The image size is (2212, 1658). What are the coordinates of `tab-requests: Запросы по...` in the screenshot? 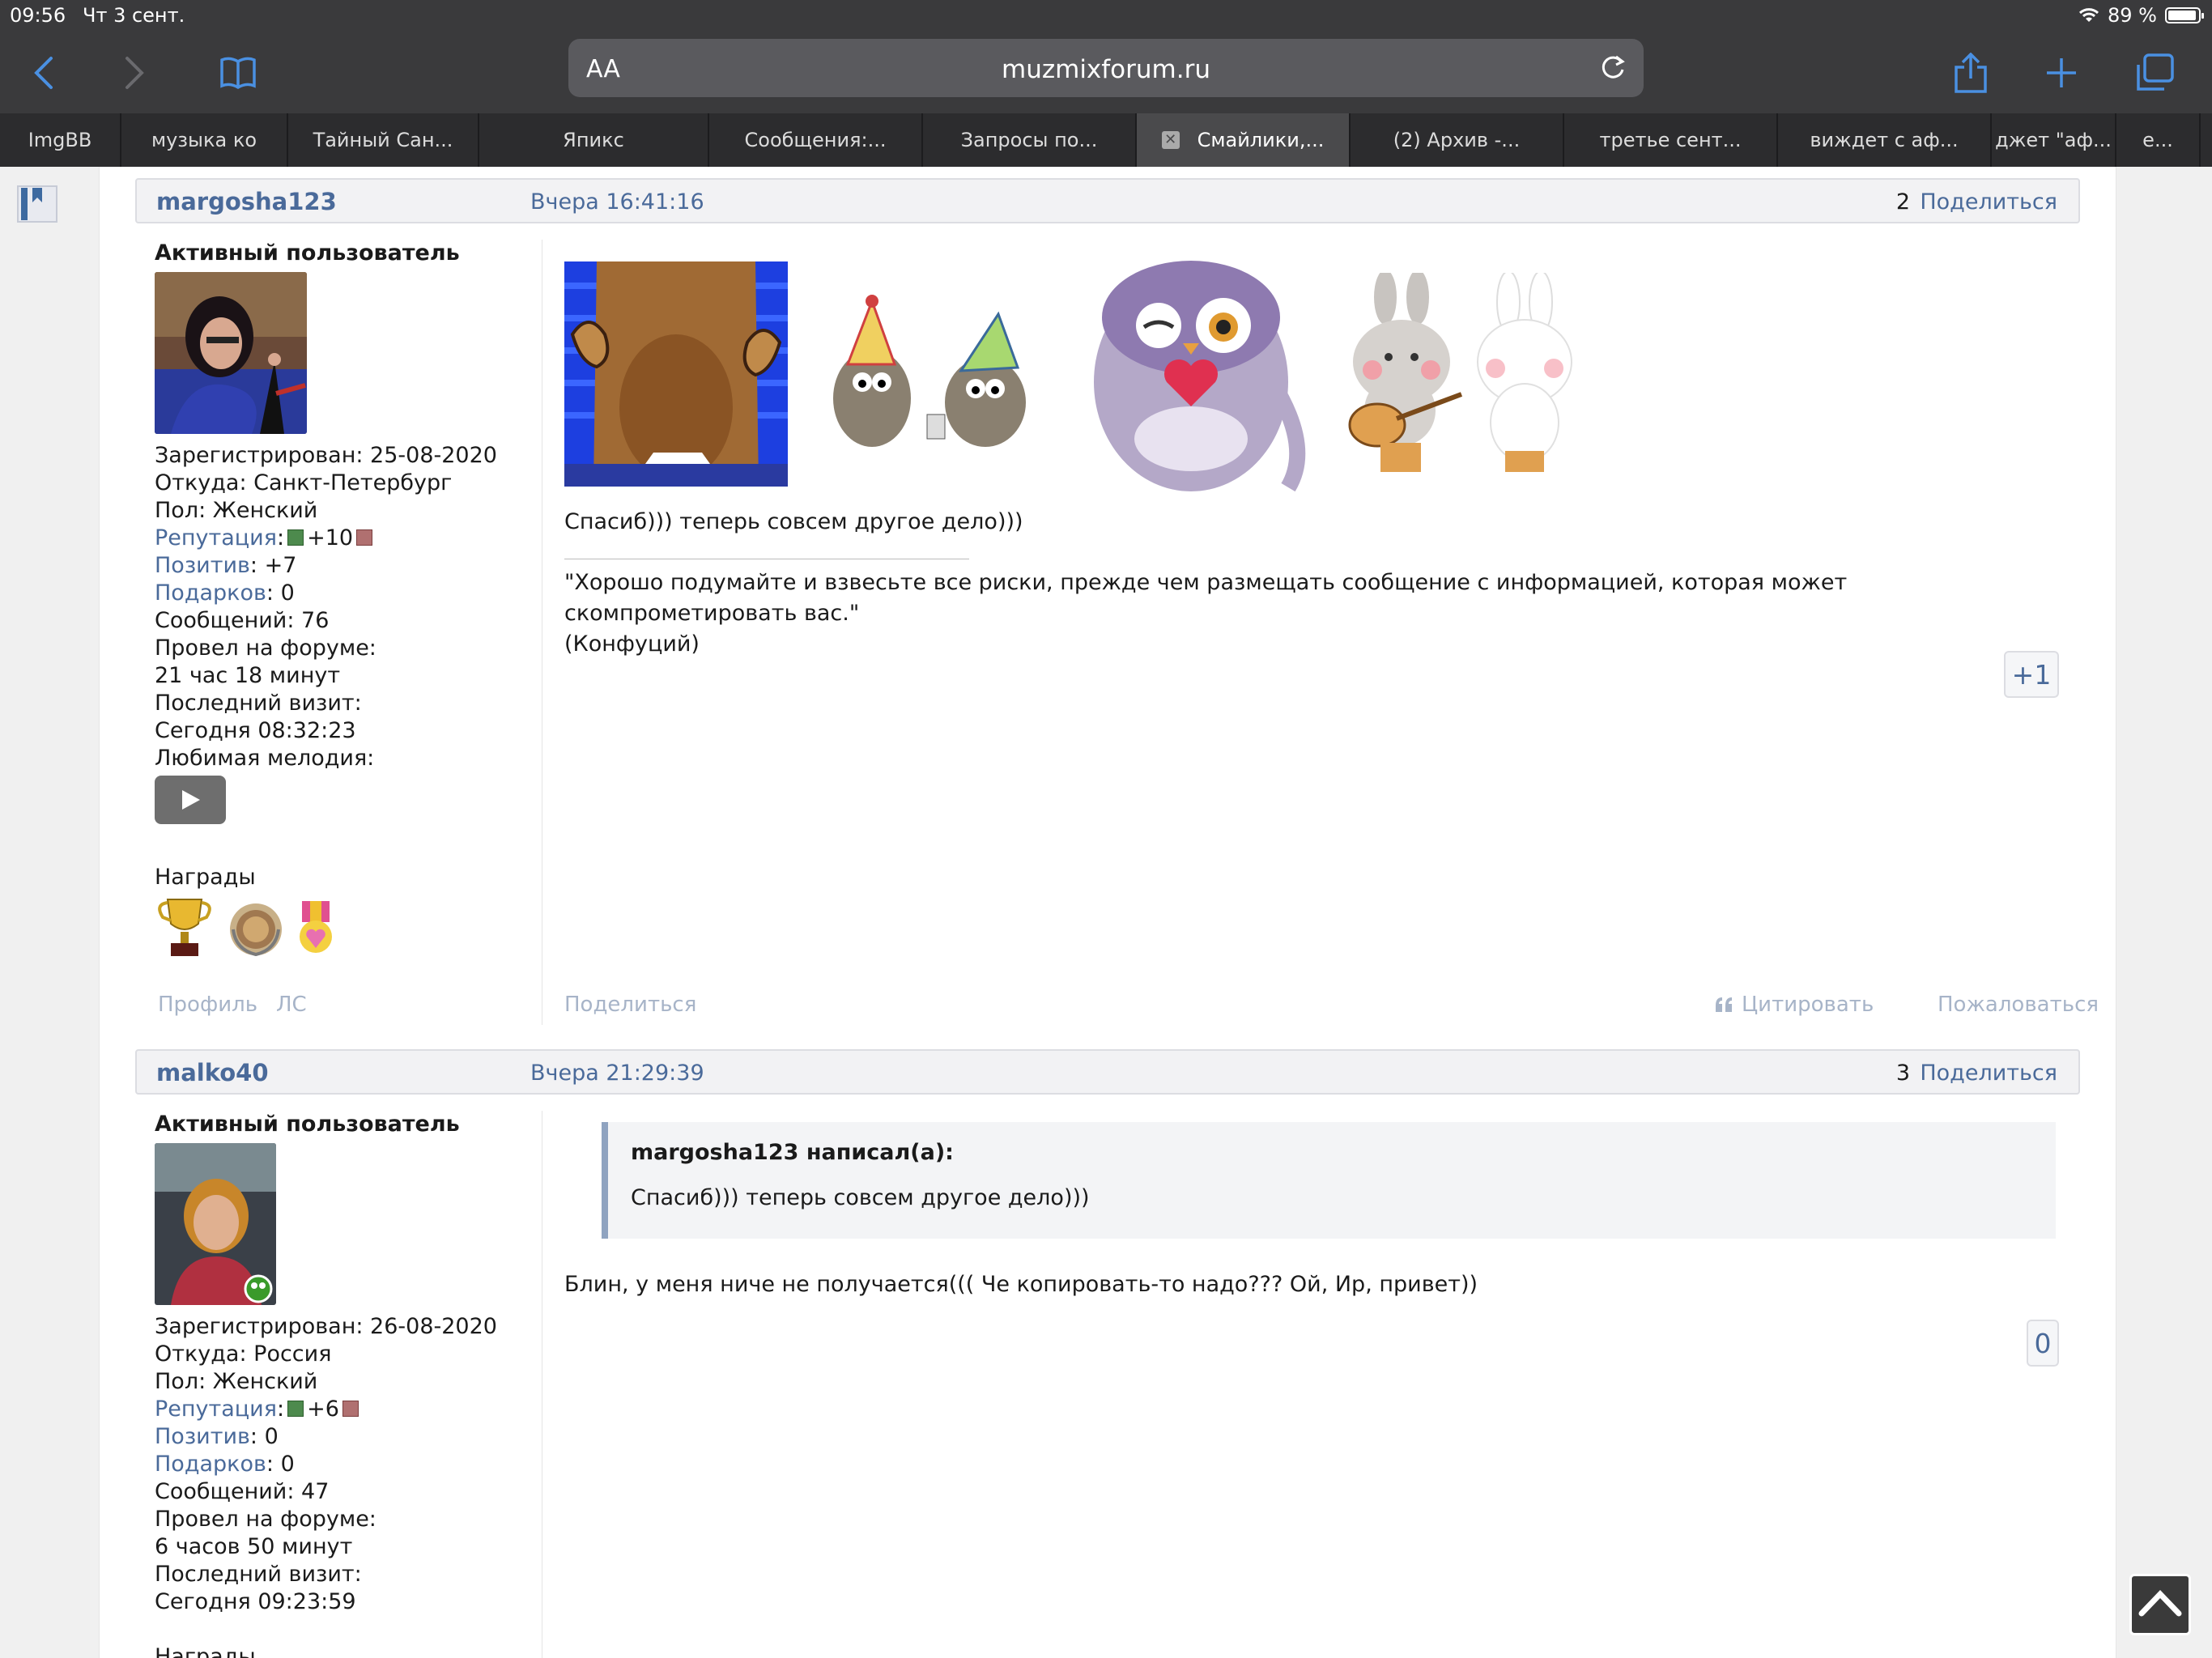 It's located at (1030, 140).